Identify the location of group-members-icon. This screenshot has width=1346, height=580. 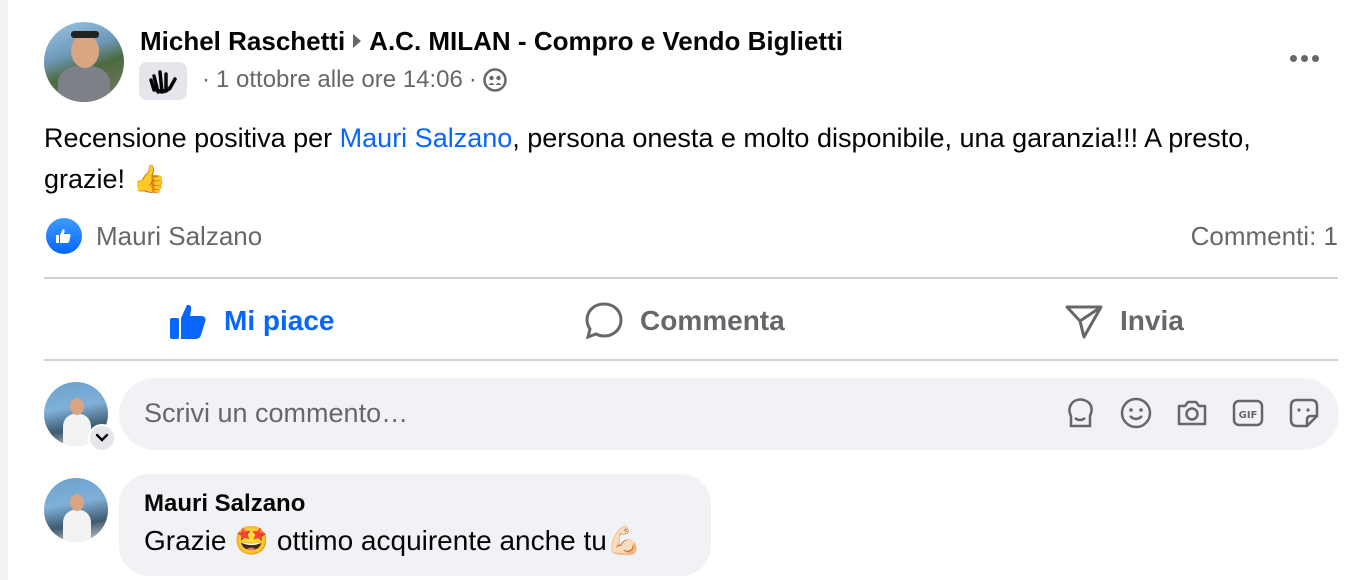
(495, 80).